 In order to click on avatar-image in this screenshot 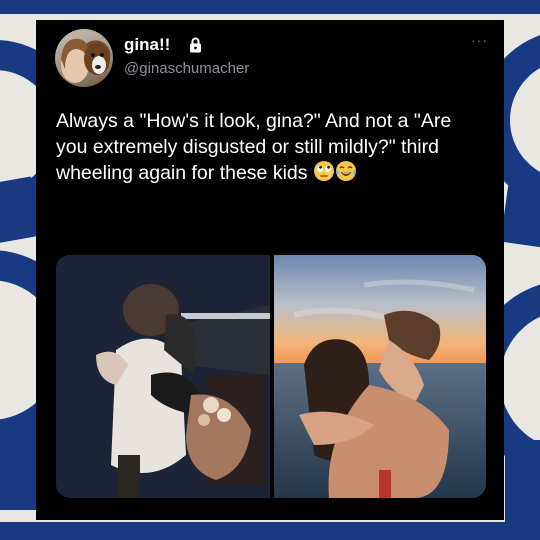, I will do `click(85, 60)`.